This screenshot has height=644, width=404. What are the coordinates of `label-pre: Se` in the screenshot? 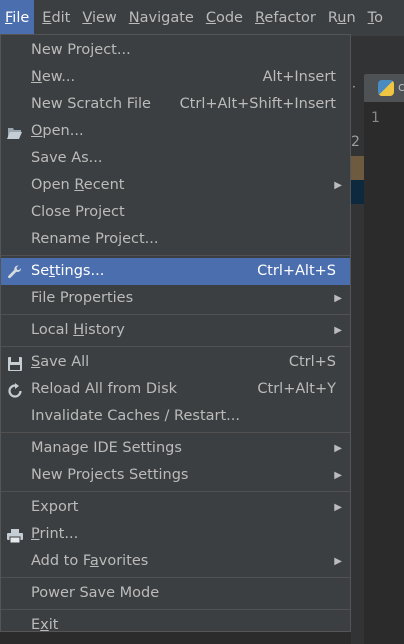 It's located at (40, 271).